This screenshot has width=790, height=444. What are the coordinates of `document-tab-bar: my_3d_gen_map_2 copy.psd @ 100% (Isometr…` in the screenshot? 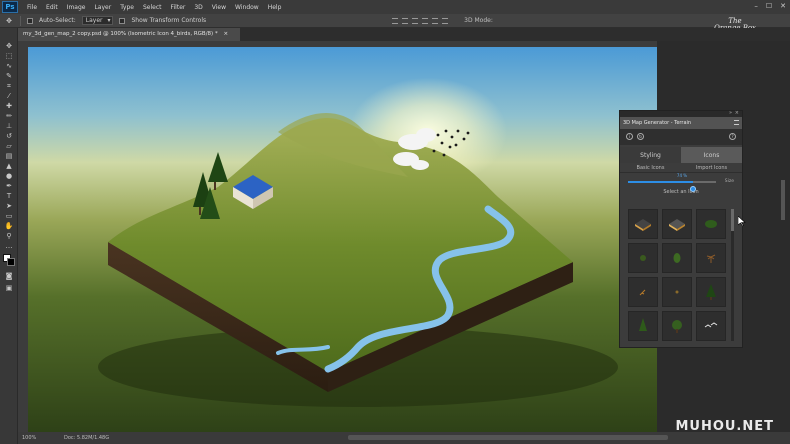 It's located at (404, 34).